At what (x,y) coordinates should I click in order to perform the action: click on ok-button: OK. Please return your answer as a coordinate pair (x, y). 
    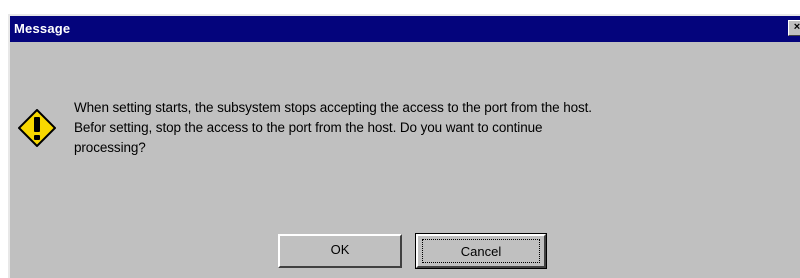
    Looking at the image, I should click on (340, 251).